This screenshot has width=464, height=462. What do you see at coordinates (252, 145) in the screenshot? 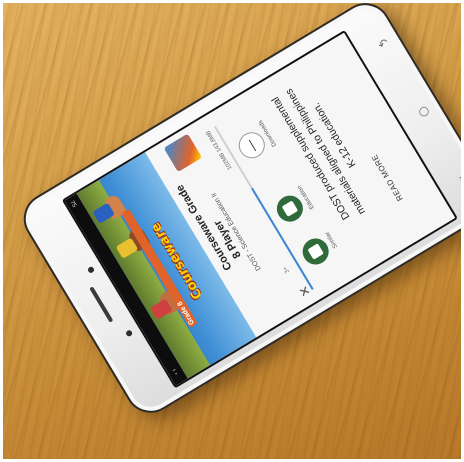
I see `downloads-icon` at bounding box center [252, 145].